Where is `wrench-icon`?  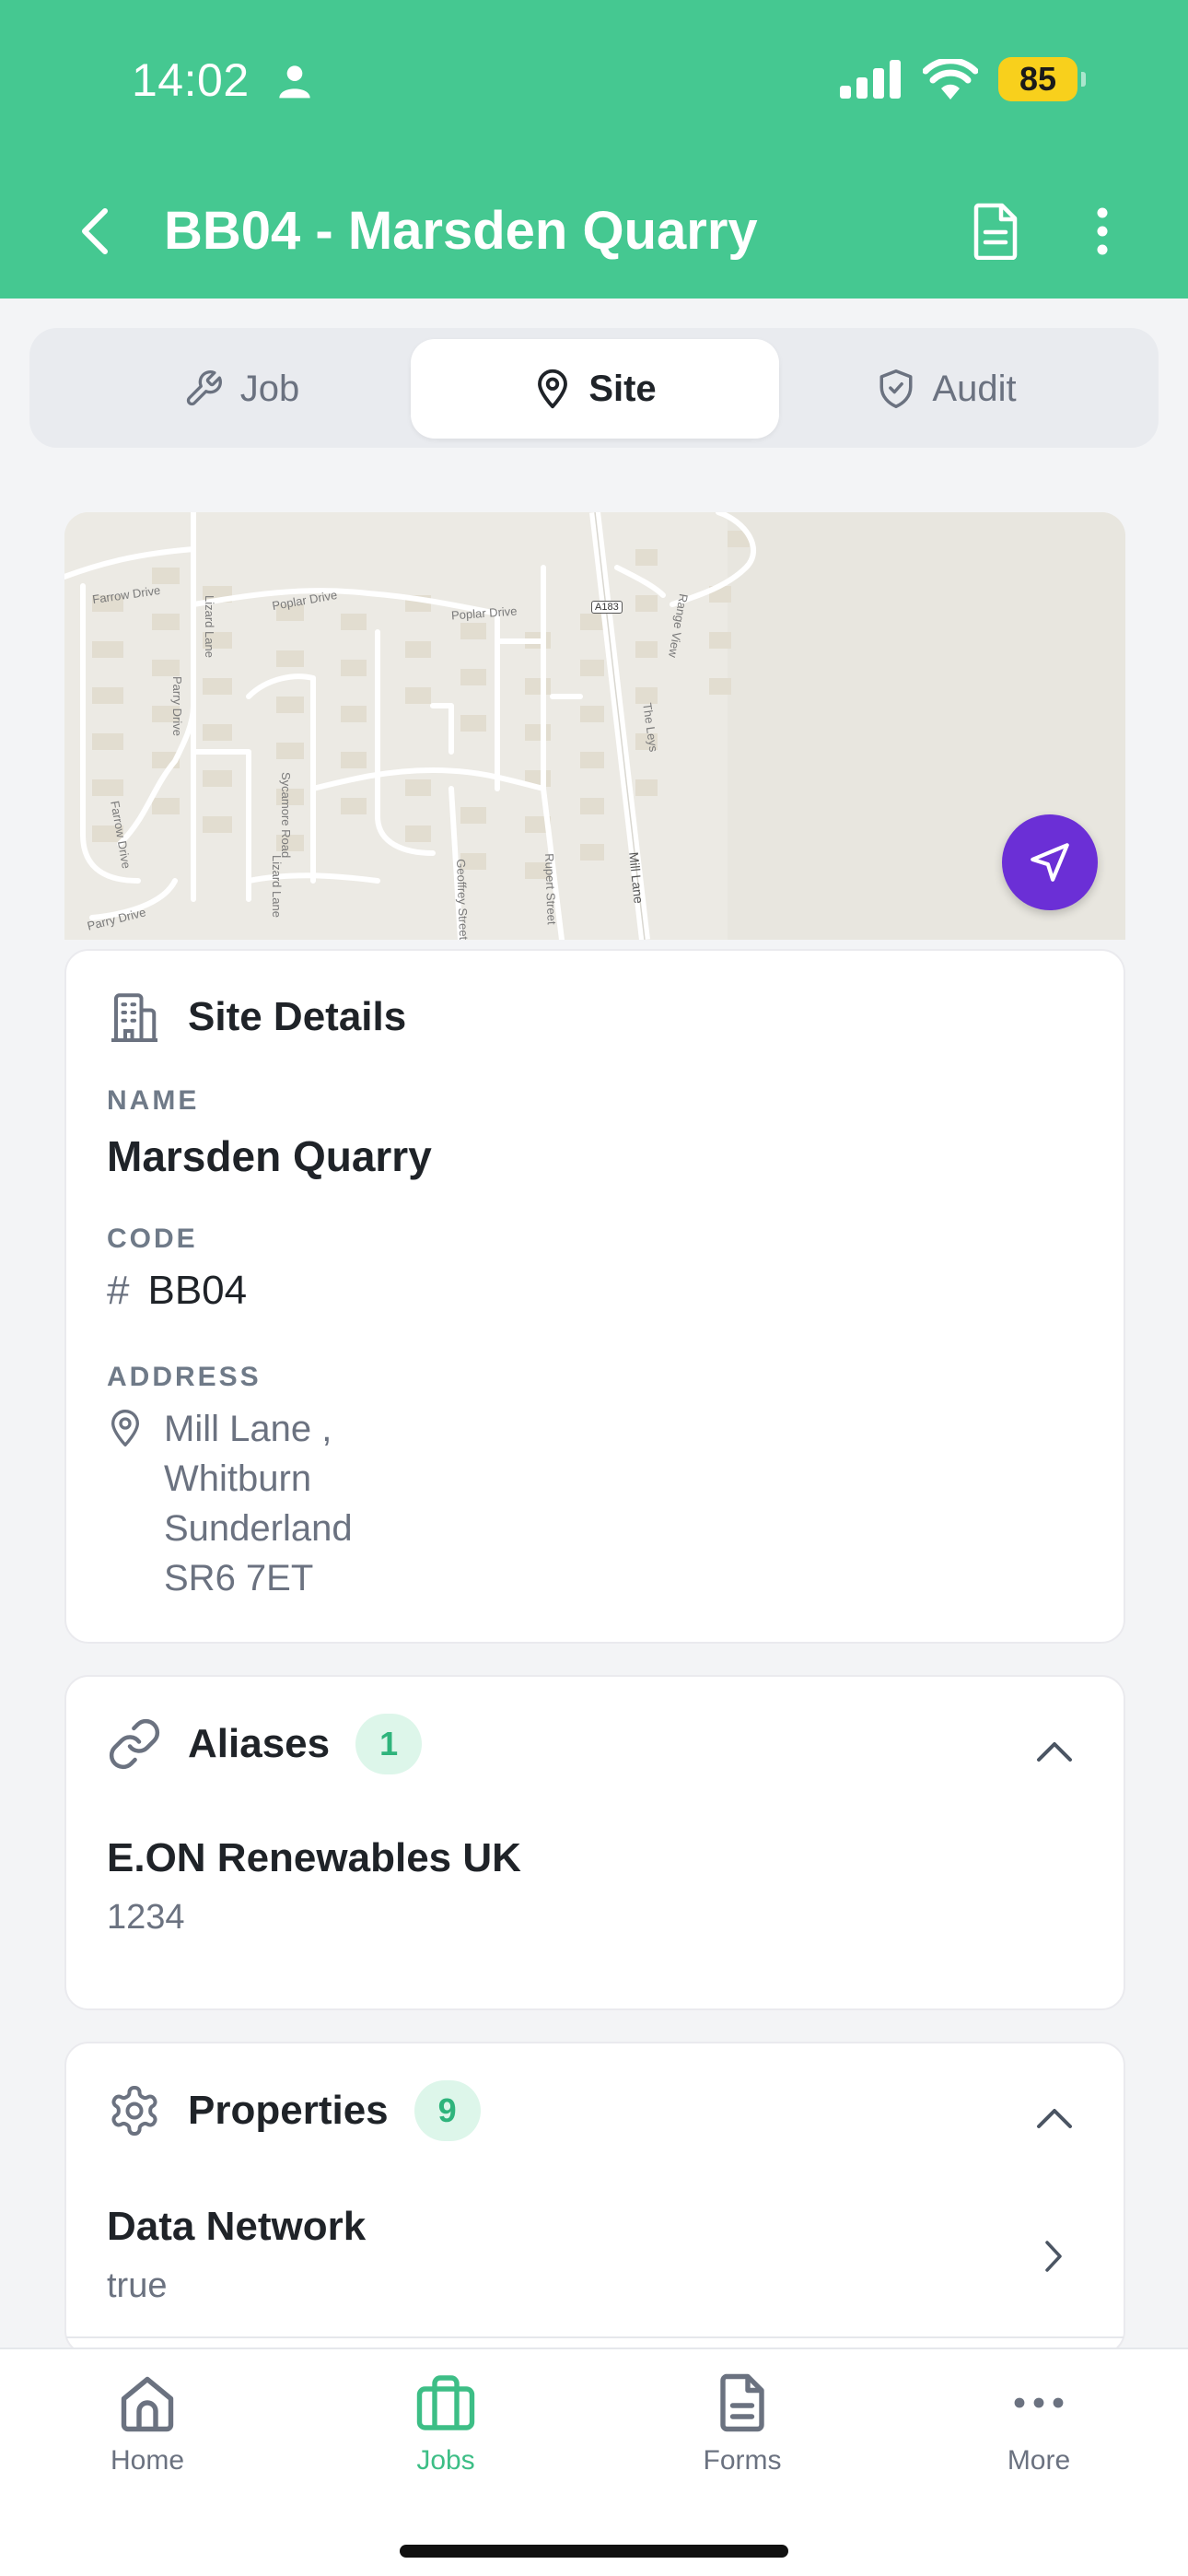 wrench-icon is located at coordinates (204, 388).